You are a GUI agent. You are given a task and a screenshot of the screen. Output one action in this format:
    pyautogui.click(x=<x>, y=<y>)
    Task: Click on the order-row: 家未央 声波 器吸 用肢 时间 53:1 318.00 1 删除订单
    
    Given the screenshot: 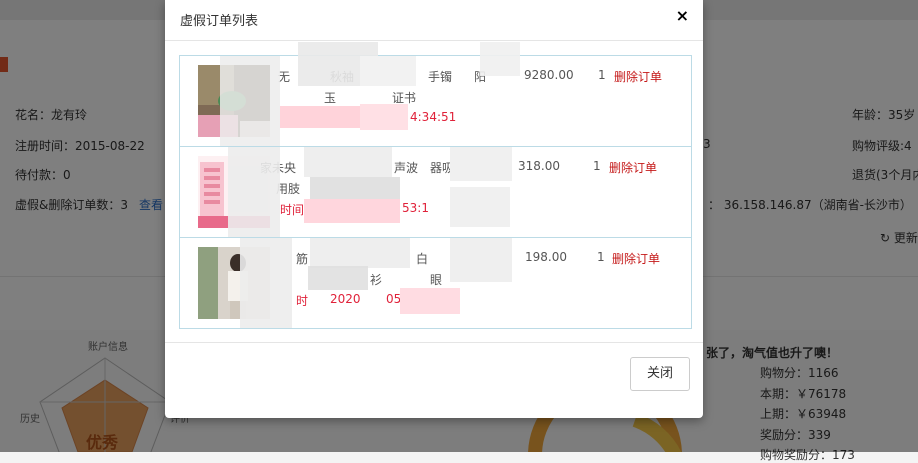 What is the action you would take?
    pyautogui.click(x=435, y=192)
    